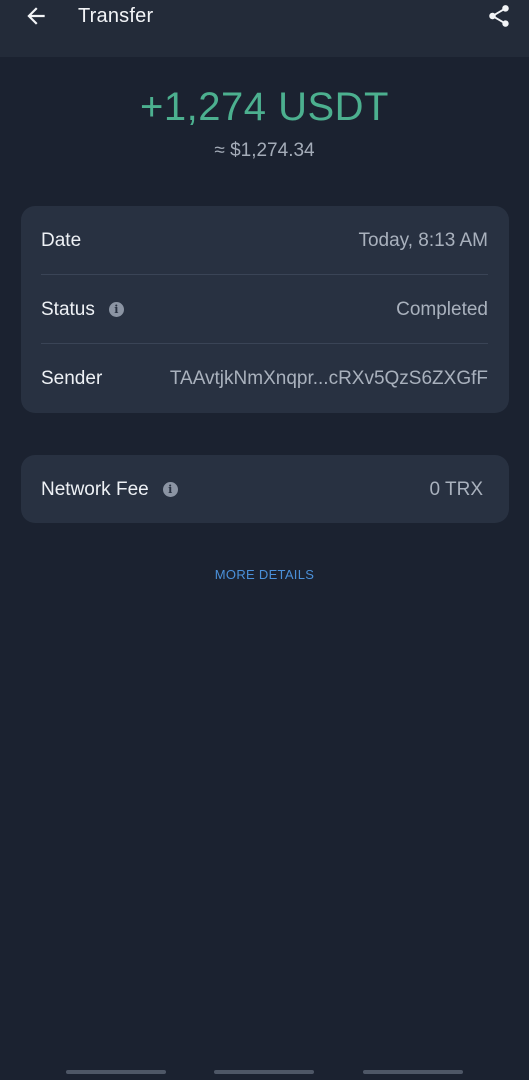 The height and width of the screenshot is (1080, 529). I want to click on network-fee-card: Network Fee i 0 TRX, so click(265, 489).